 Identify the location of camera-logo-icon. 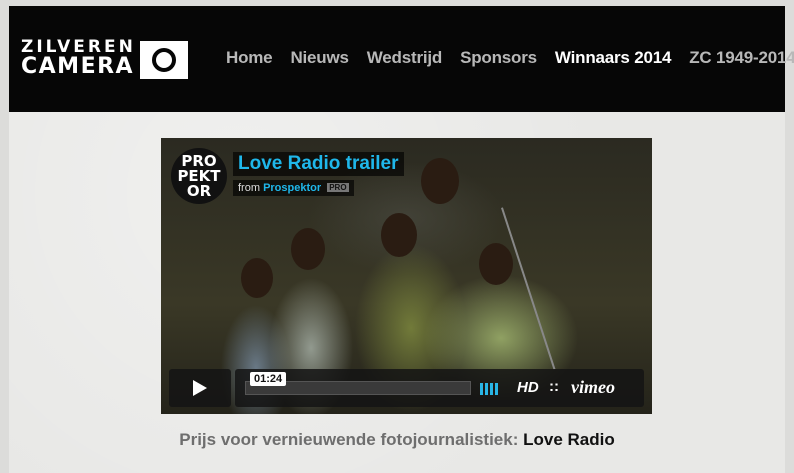
(164, 60).